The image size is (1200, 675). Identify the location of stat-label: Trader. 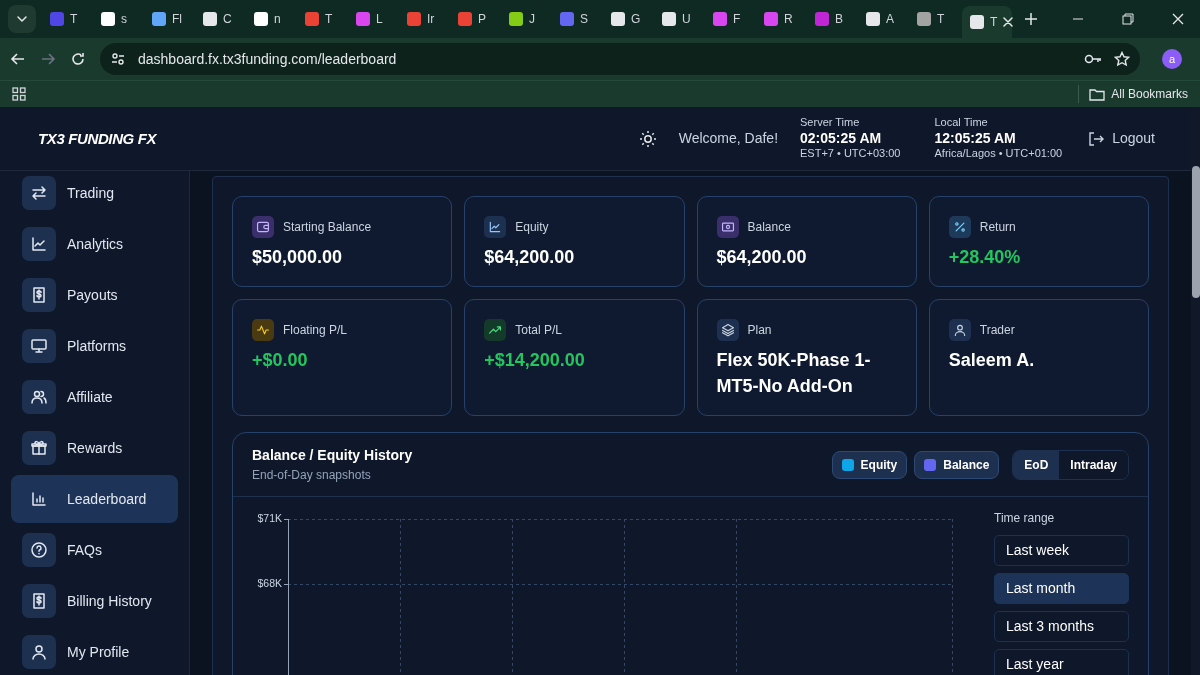
(997, 330).